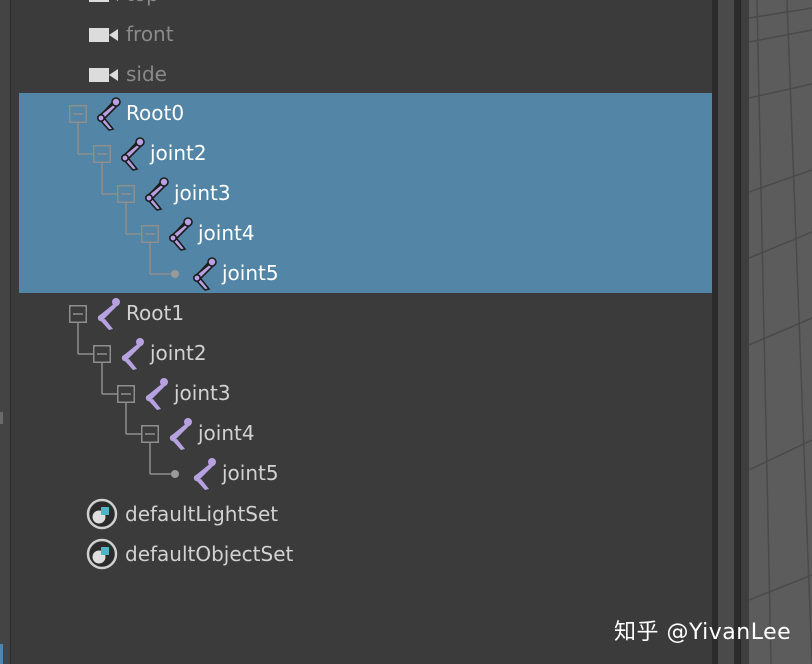 This screenshot has width=812, height=664. I want to click on outliner-item-label: top, so click(142, 7).